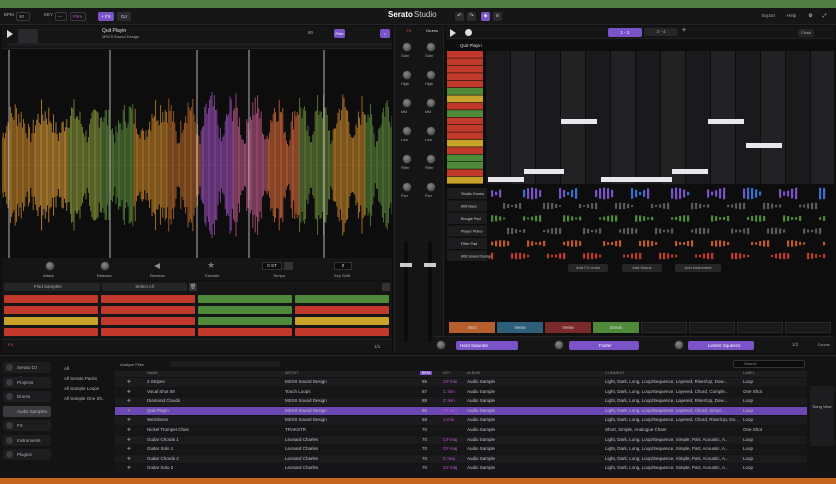  Describe the element at coordinates (27, 411) in the screenshot. I see `sidebar-item: Audio Samples` at that location.